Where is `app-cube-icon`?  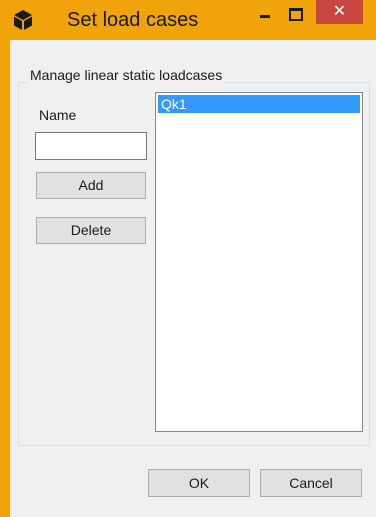 app-cube-icon is located at coordinates (23, 20).